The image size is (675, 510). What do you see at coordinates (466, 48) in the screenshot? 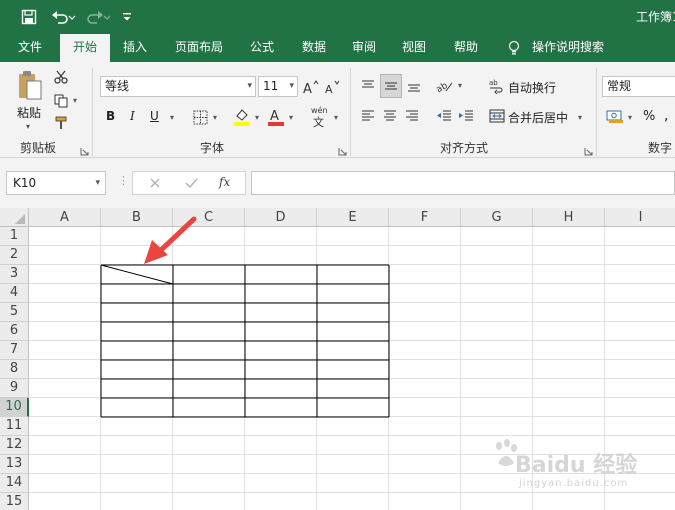
I see `tab-help: 帮助` at bounding box center [466, 48].